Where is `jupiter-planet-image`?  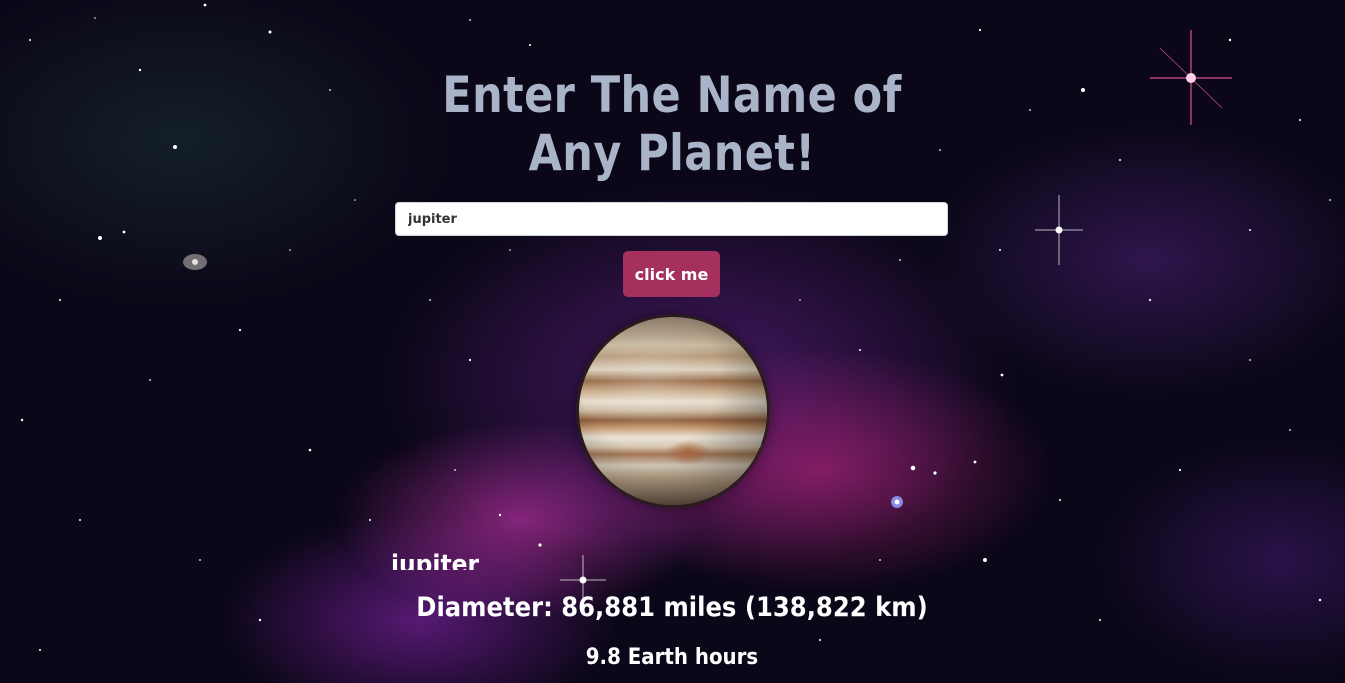
jupiter-planet-image is located at coordinates (673, 411).